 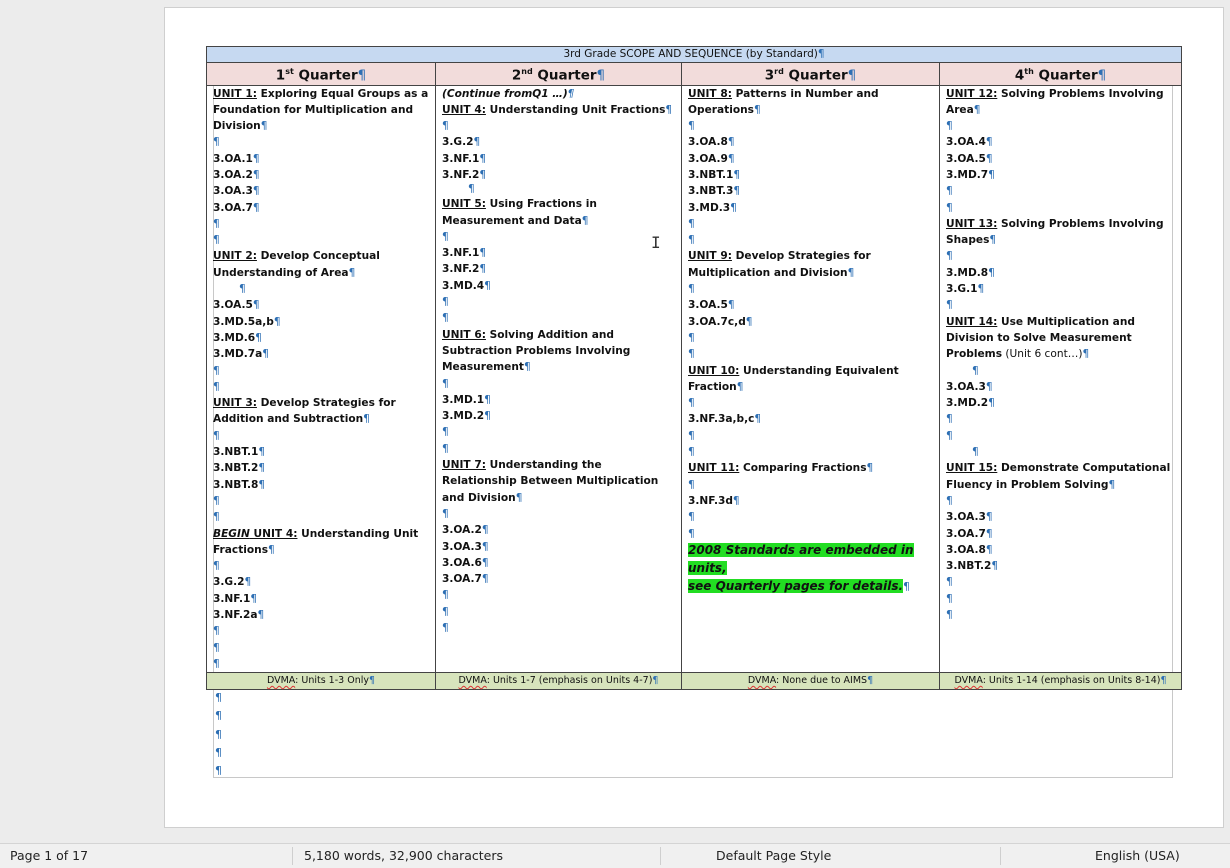 I want to click on quarter-header-2: 2nd Quarter¶, so click(x=558, y=74).